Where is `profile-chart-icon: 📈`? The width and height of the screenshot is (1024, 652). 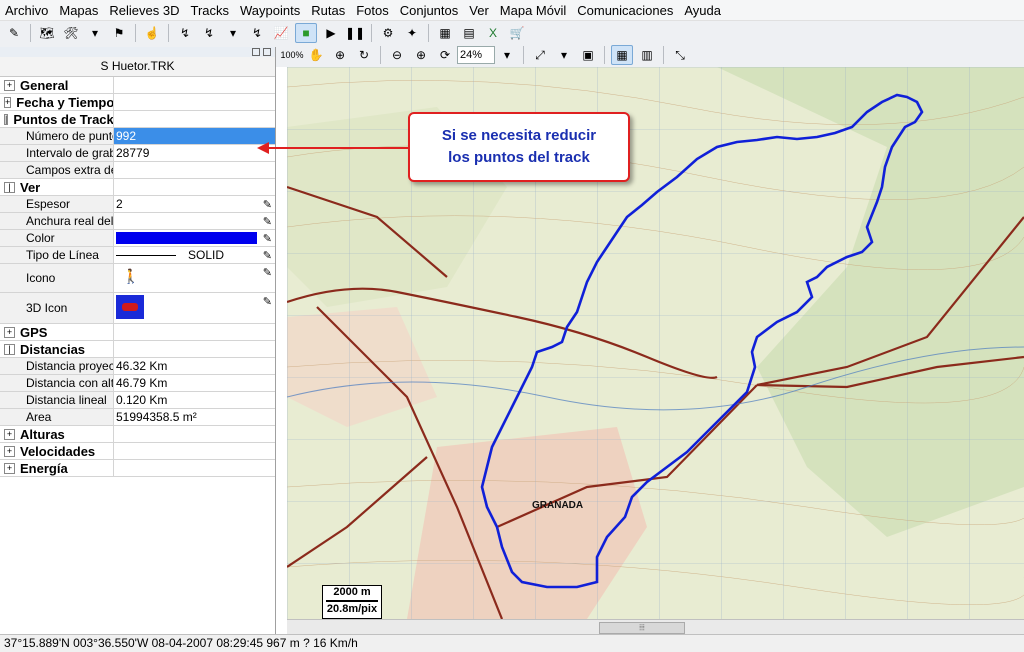 profile-chart-icon: 📈 is located at coordinates (281, 33).